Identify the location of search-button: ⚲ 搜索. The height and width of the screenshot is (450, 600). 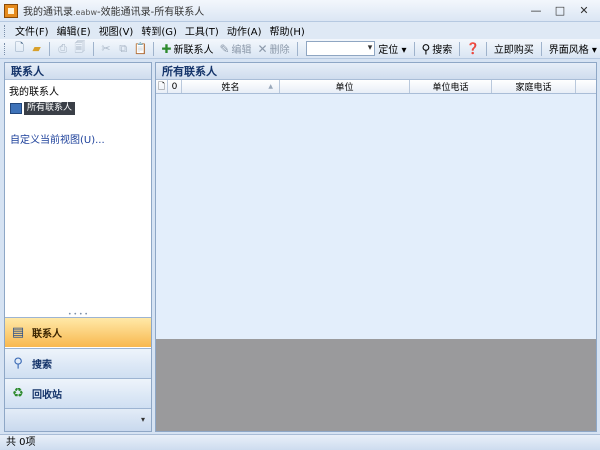
(436, 49).